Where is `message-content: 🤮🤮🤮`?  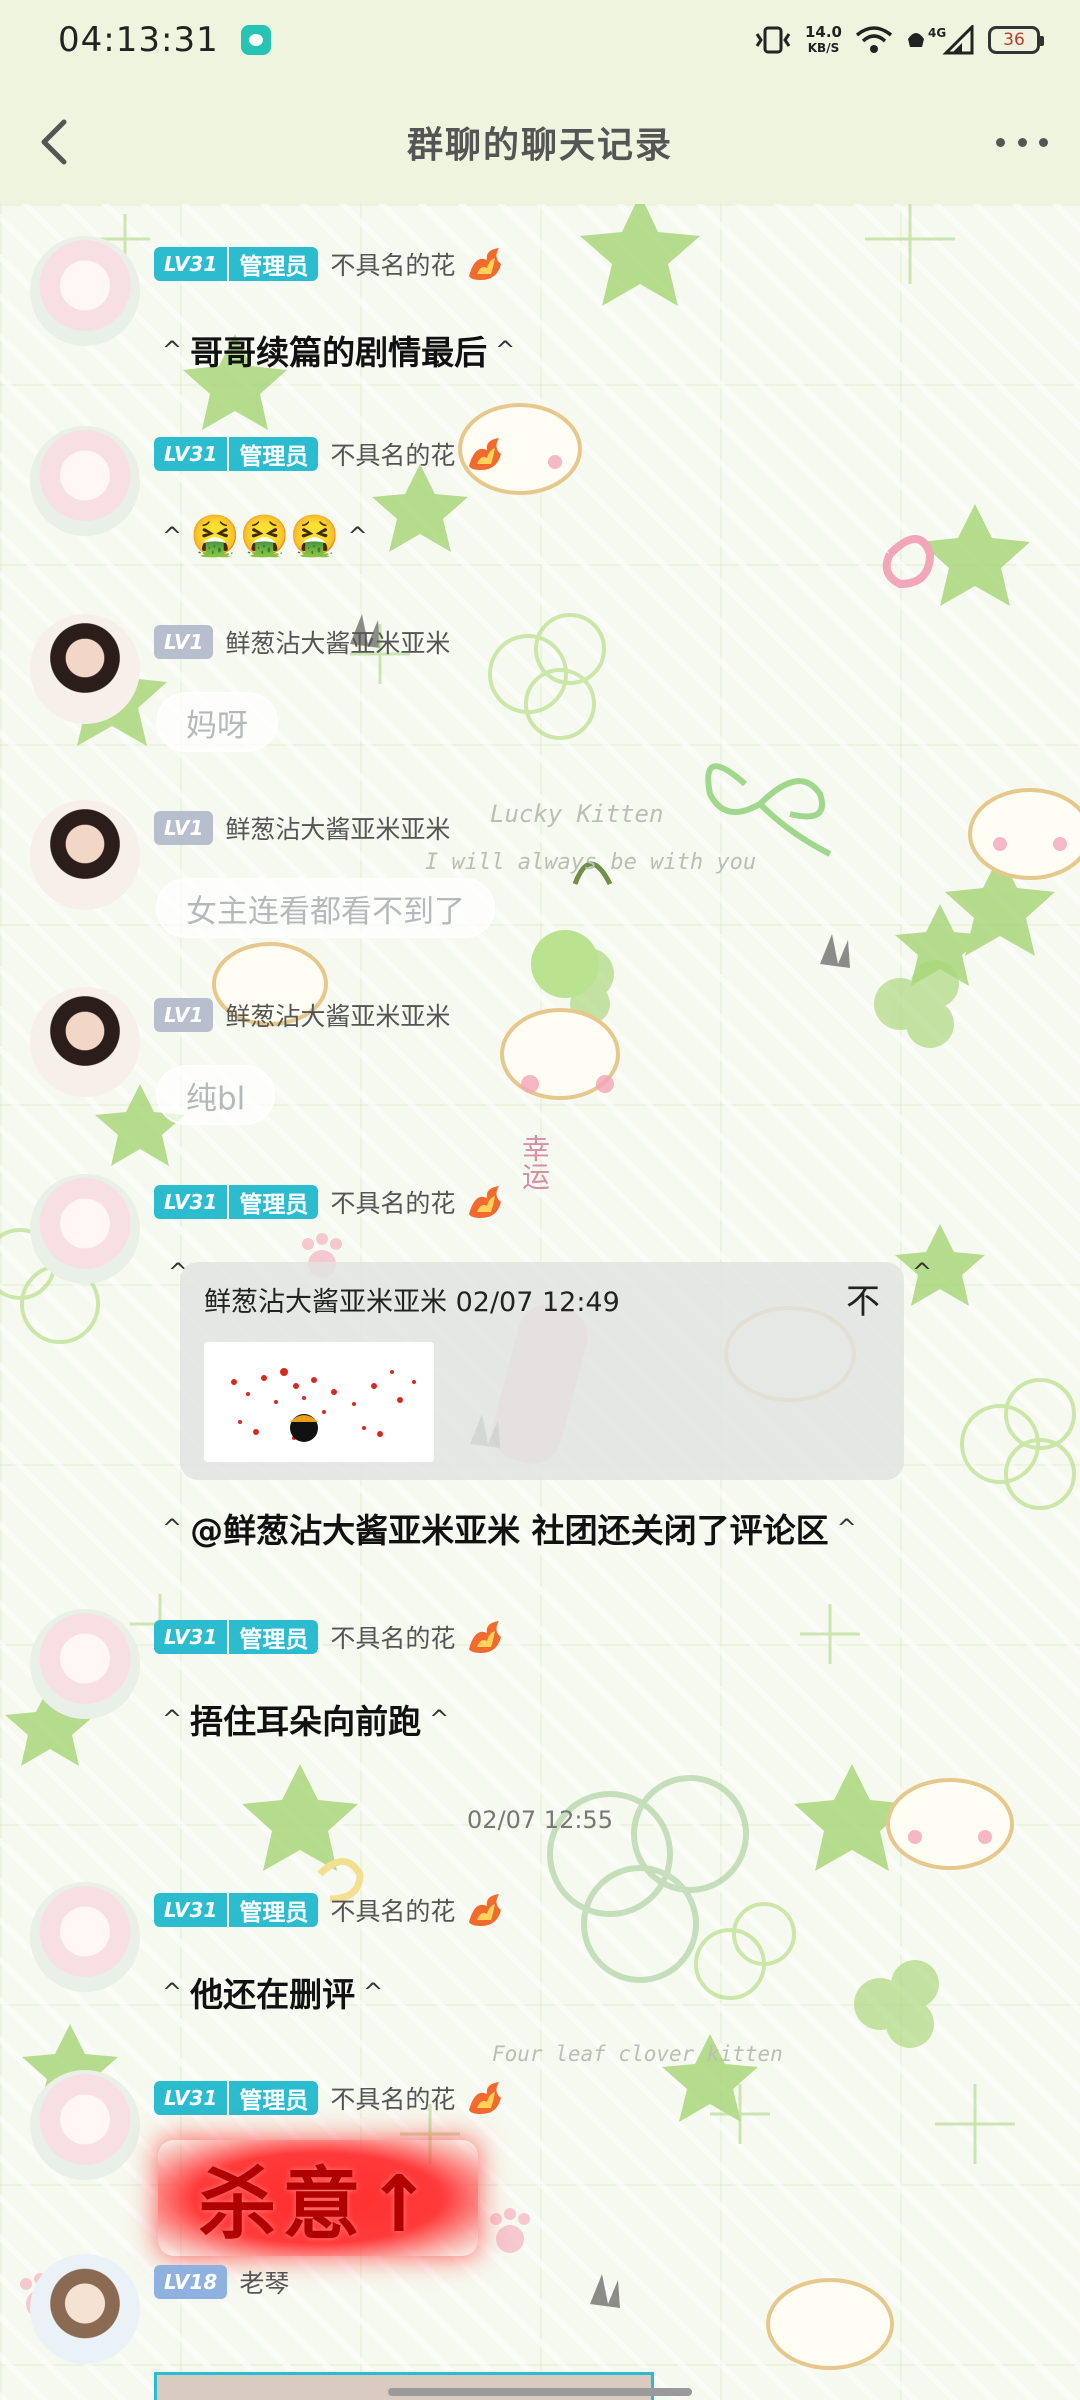 message-content: 🤮🤮🤮 is located at coordinates (265, 536).